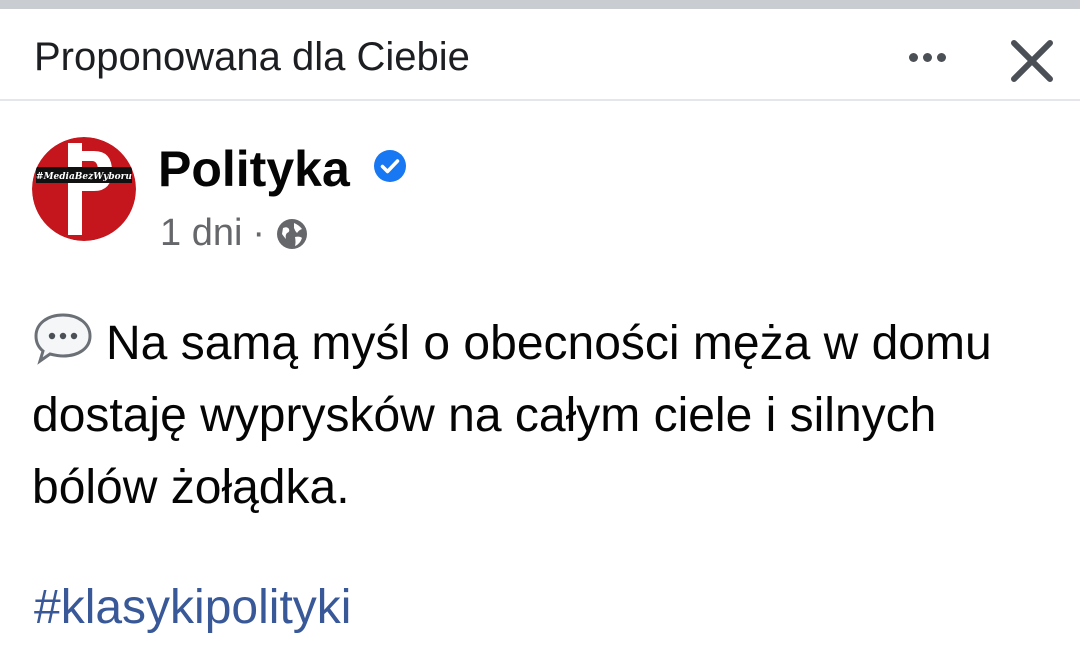 This screenshot has width=1080, height=665. Describe the element at coordinates (84, 177) in the screenshot. I see `avatar-tag: #MediaBezWyboru` at that location.